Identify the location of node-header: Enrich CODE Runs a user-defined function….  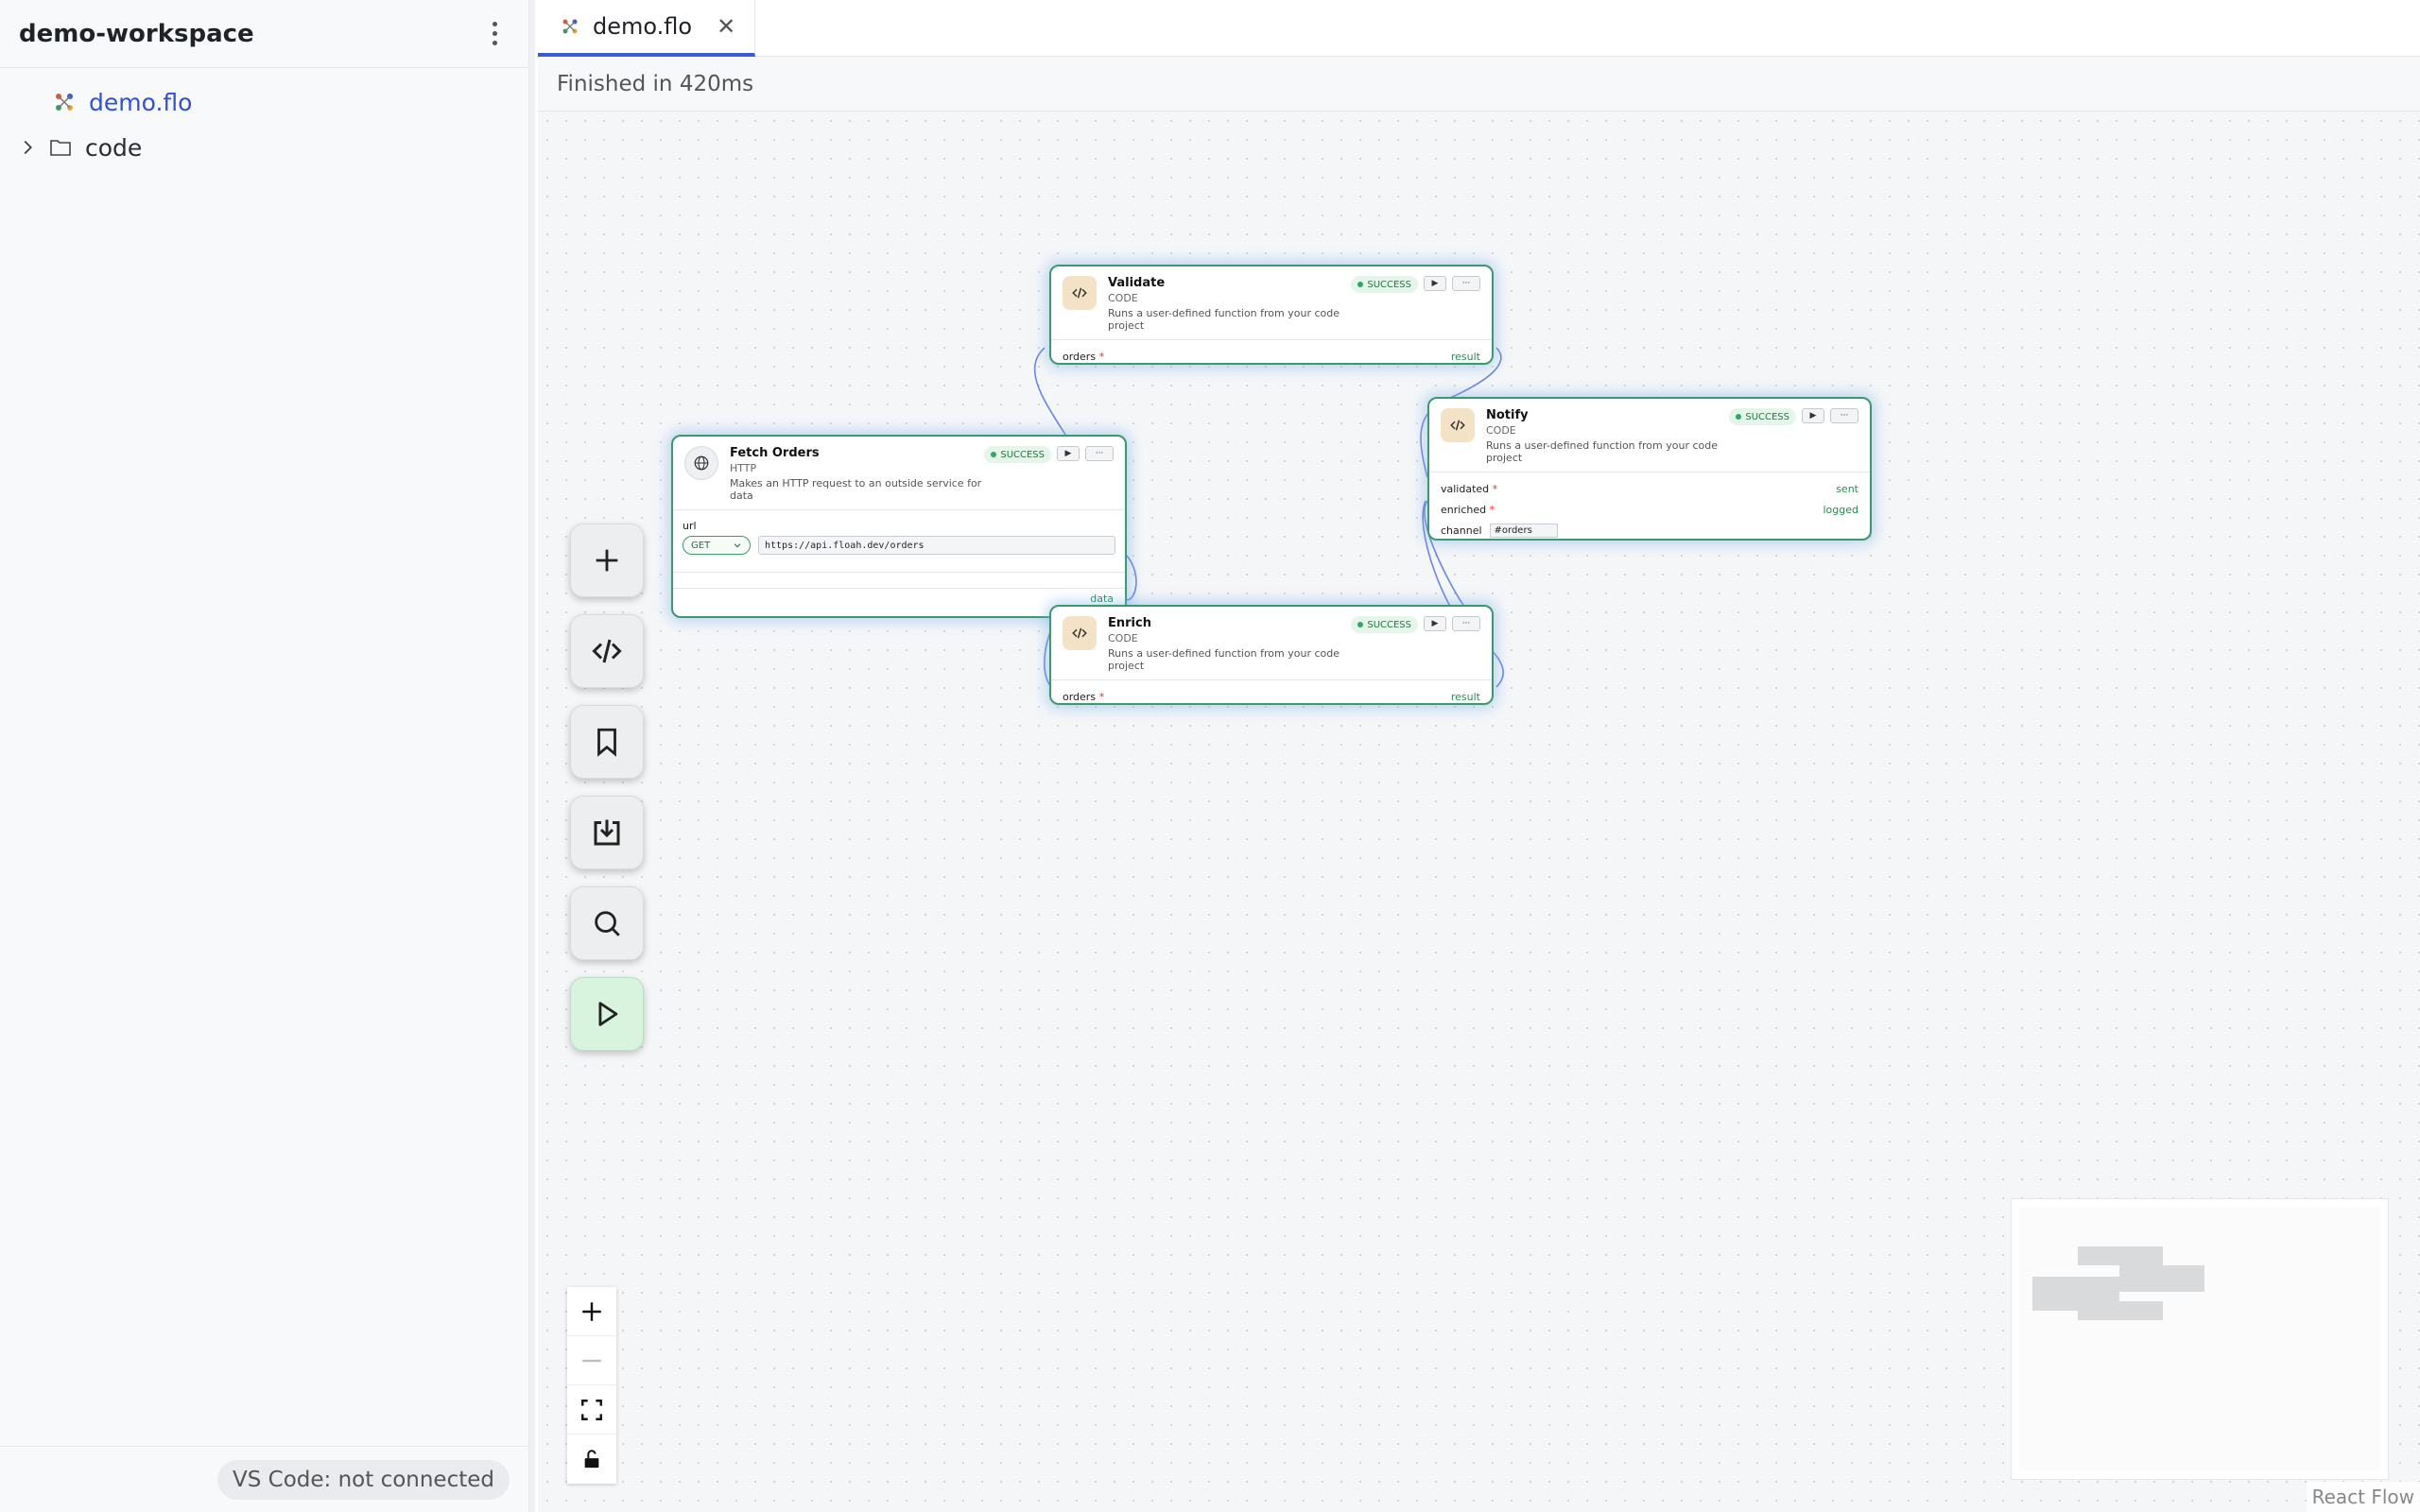
(1271, 643).